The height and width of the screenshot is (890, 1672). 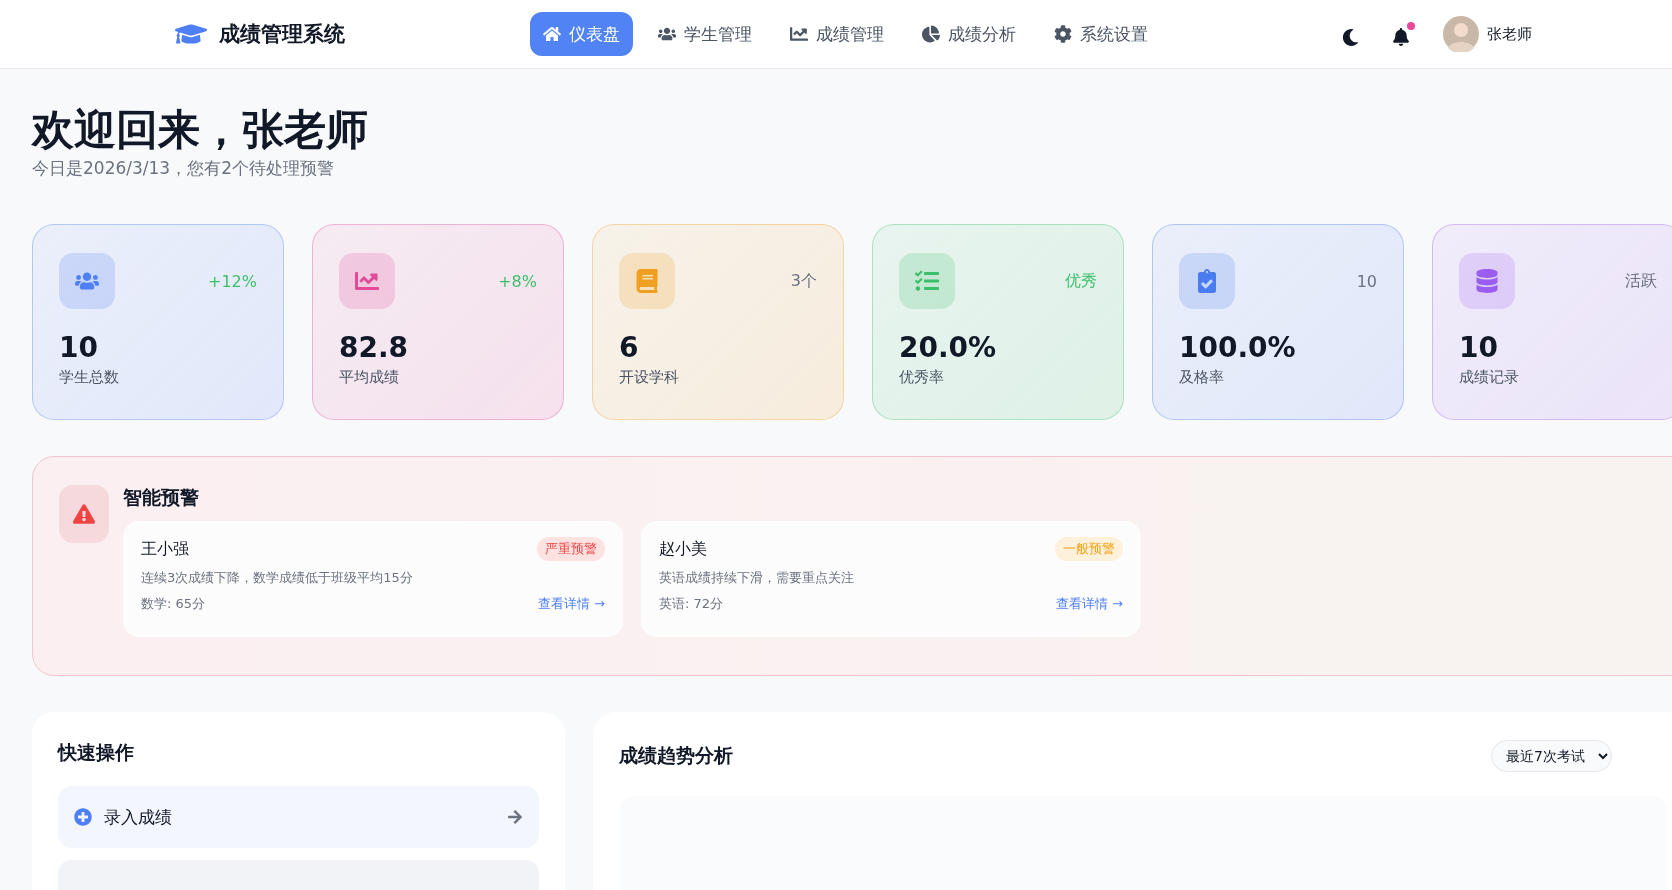 What do you see at coordinates (1641, 281) in the screenshot?
I see `stat-change-label: 活跃` at bounding box center [1641, 281].